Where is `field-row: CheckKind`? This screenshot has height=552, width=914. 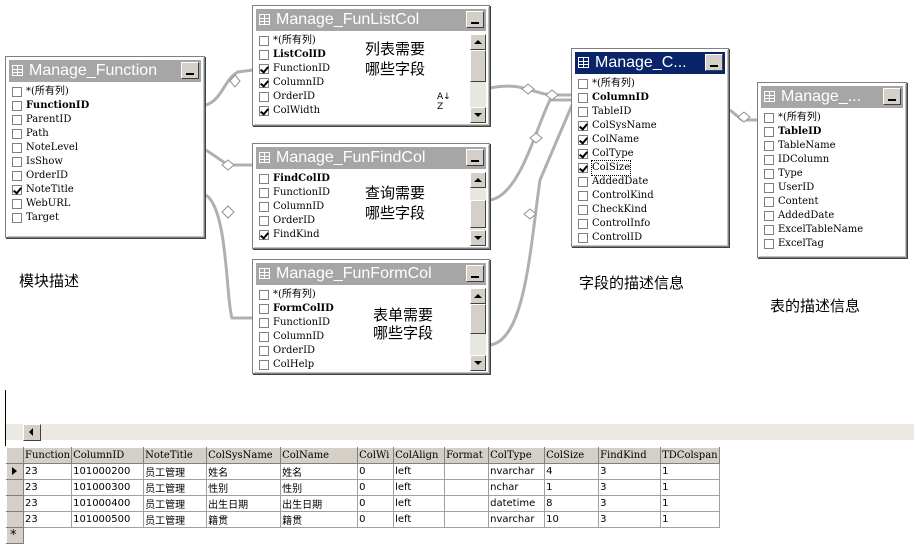
field-row: CheckKind is located at coordinates (651, 210).